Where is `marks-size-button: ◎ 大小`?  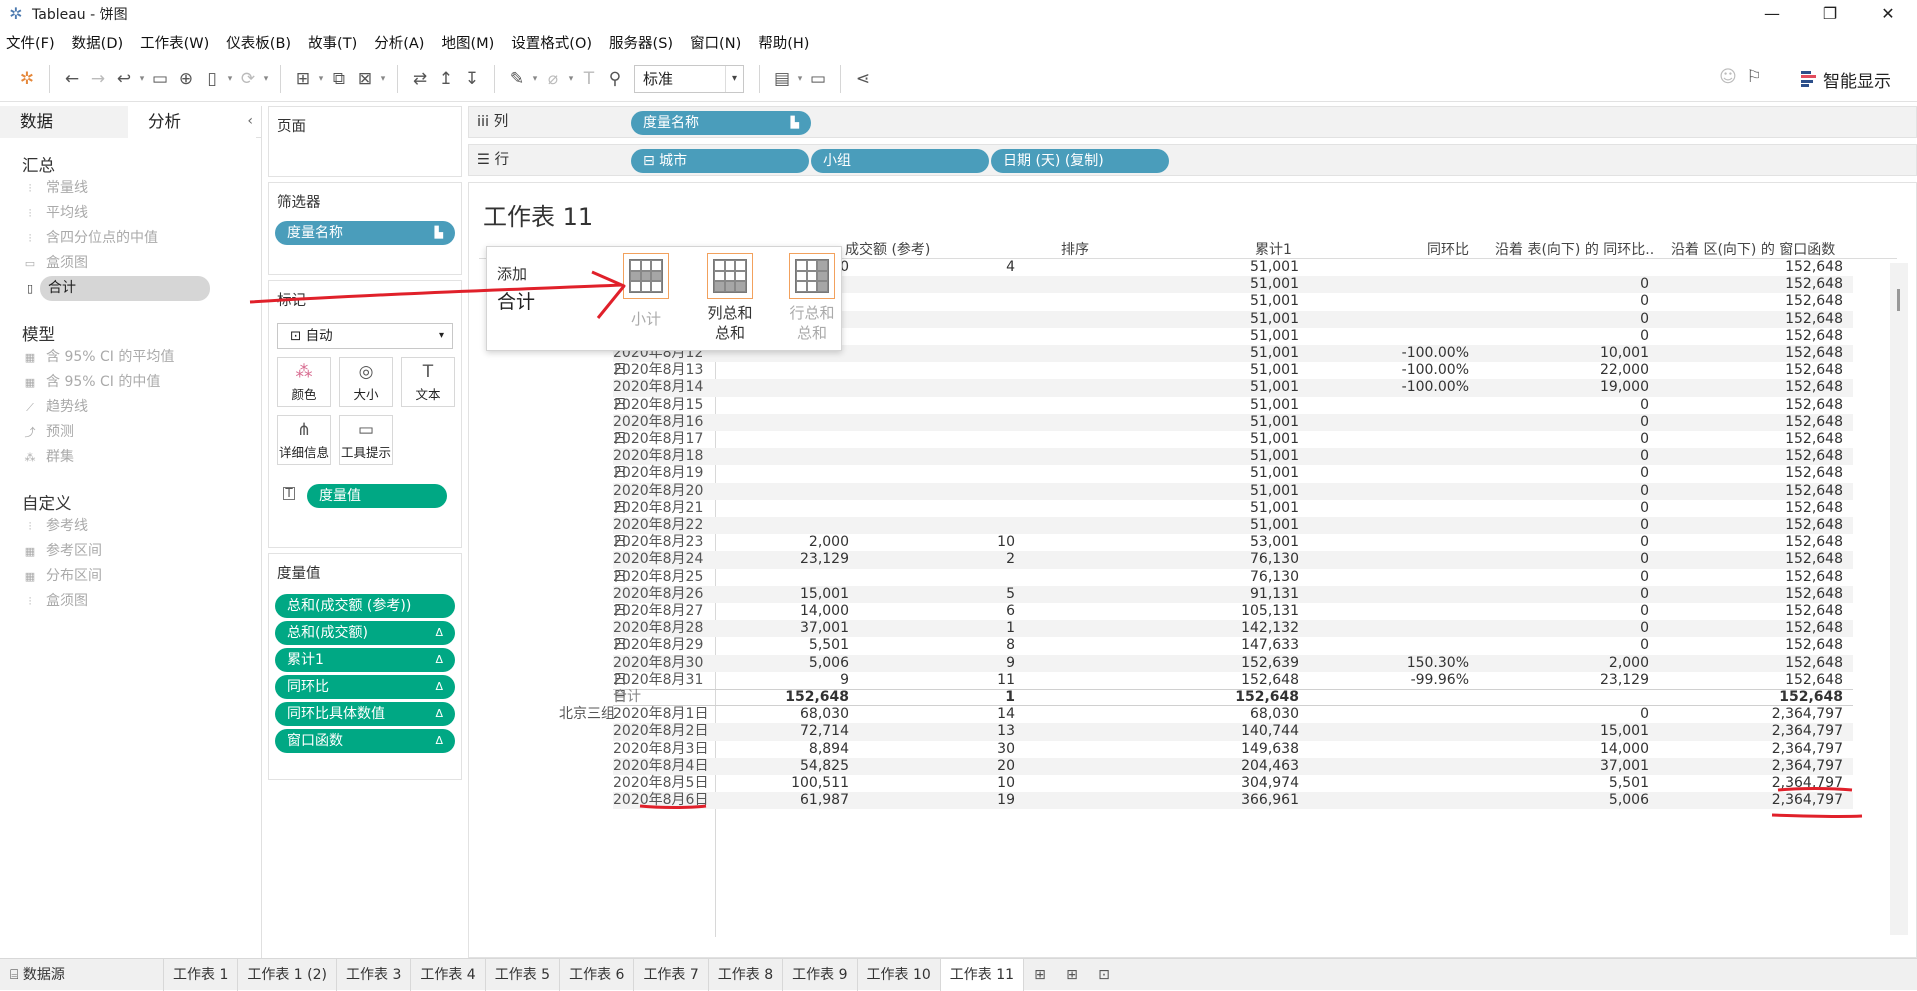 marks-size-button: ◎ 大小 is located at coordinates (366, 382).